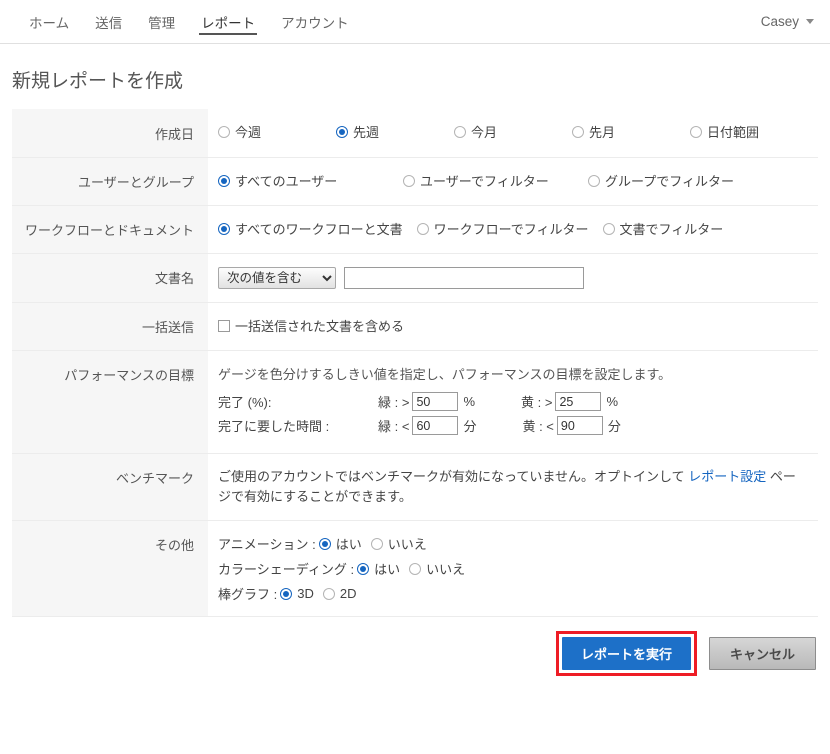 The image size is (830, 754). Describe the element at coordinates (626, 654) in the screenshot. I see `run-report-button: レポートを実行` at that location.